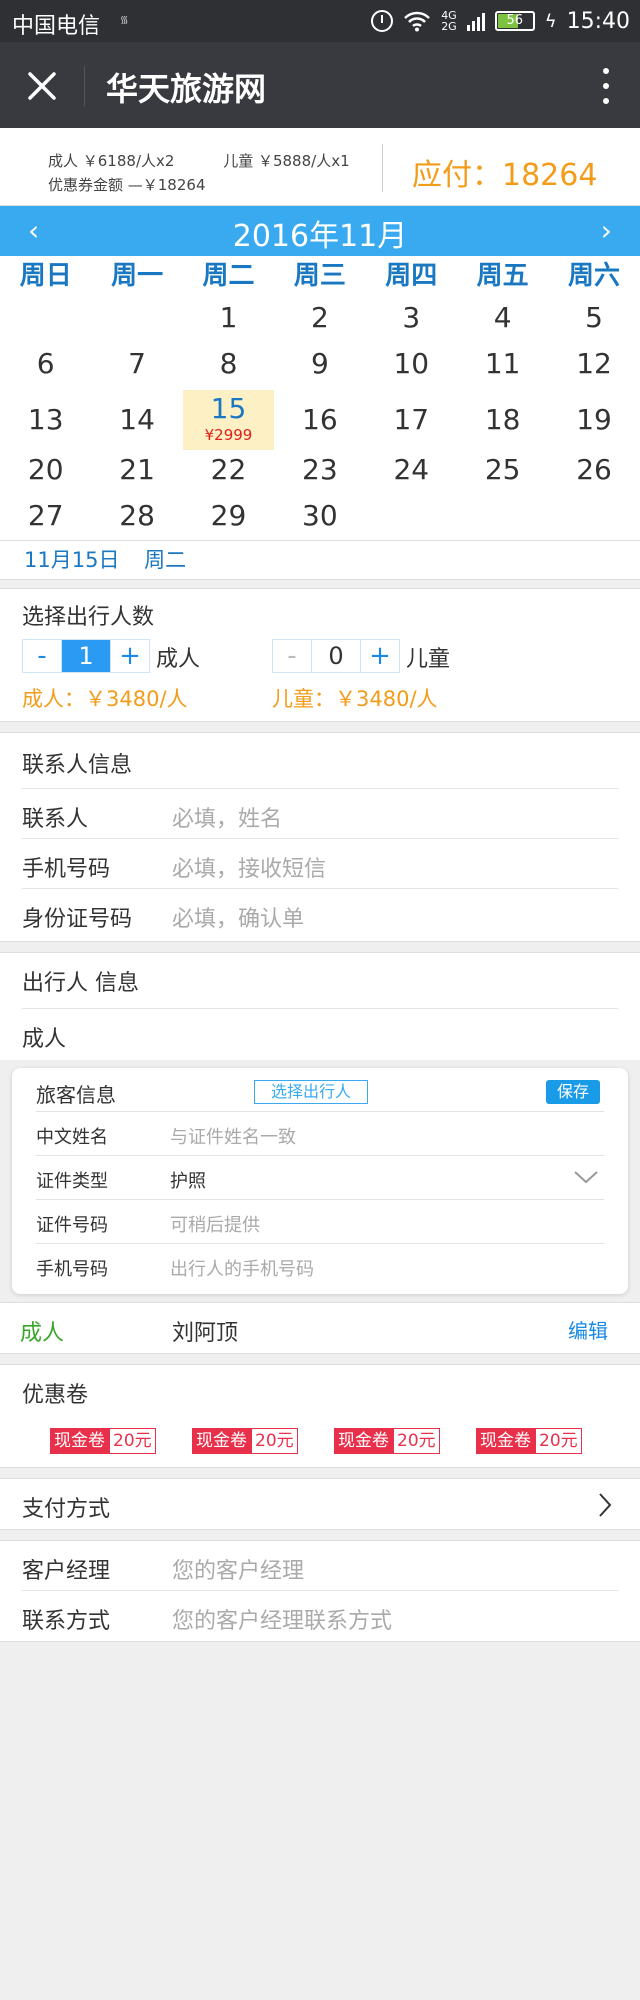 The image size is (640, 2000). What do you see at coordinates (411, 321) in the screenshot?
I see `calendar-day: 3` at bounding box center [411, 321].